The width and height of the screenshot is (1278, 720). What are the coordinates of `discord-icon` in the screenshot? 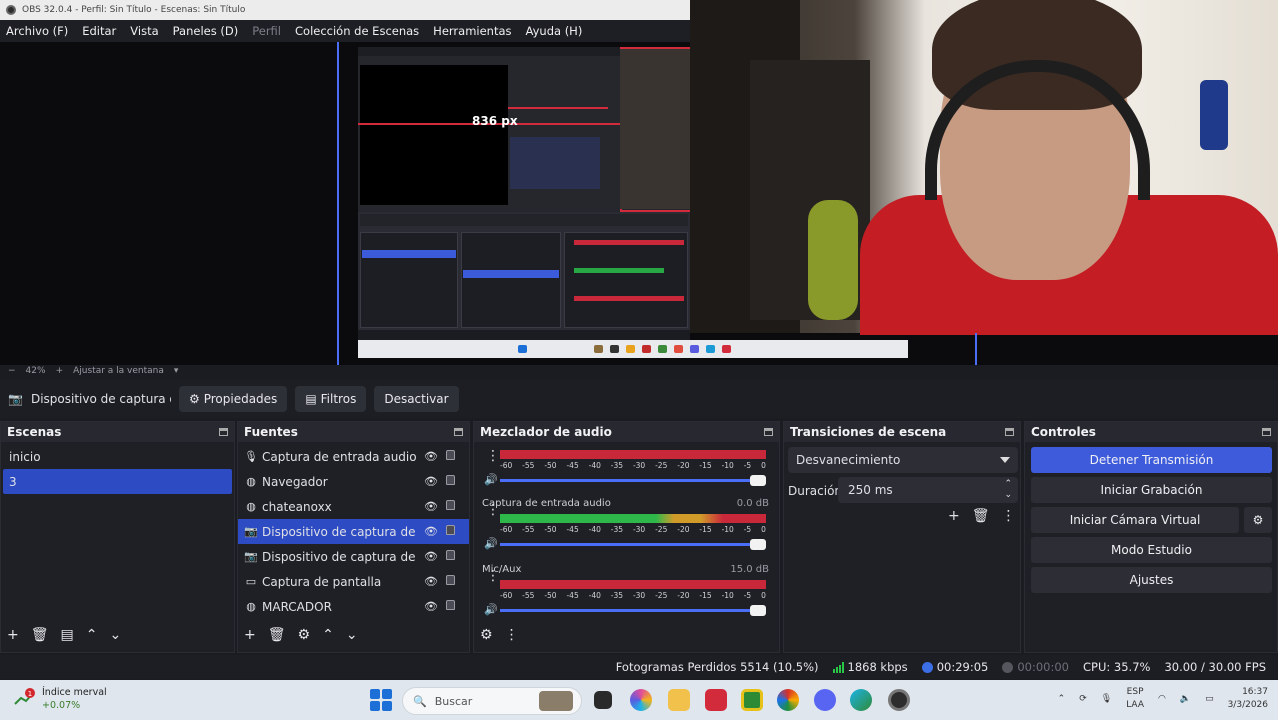 It's located at (825, 700).